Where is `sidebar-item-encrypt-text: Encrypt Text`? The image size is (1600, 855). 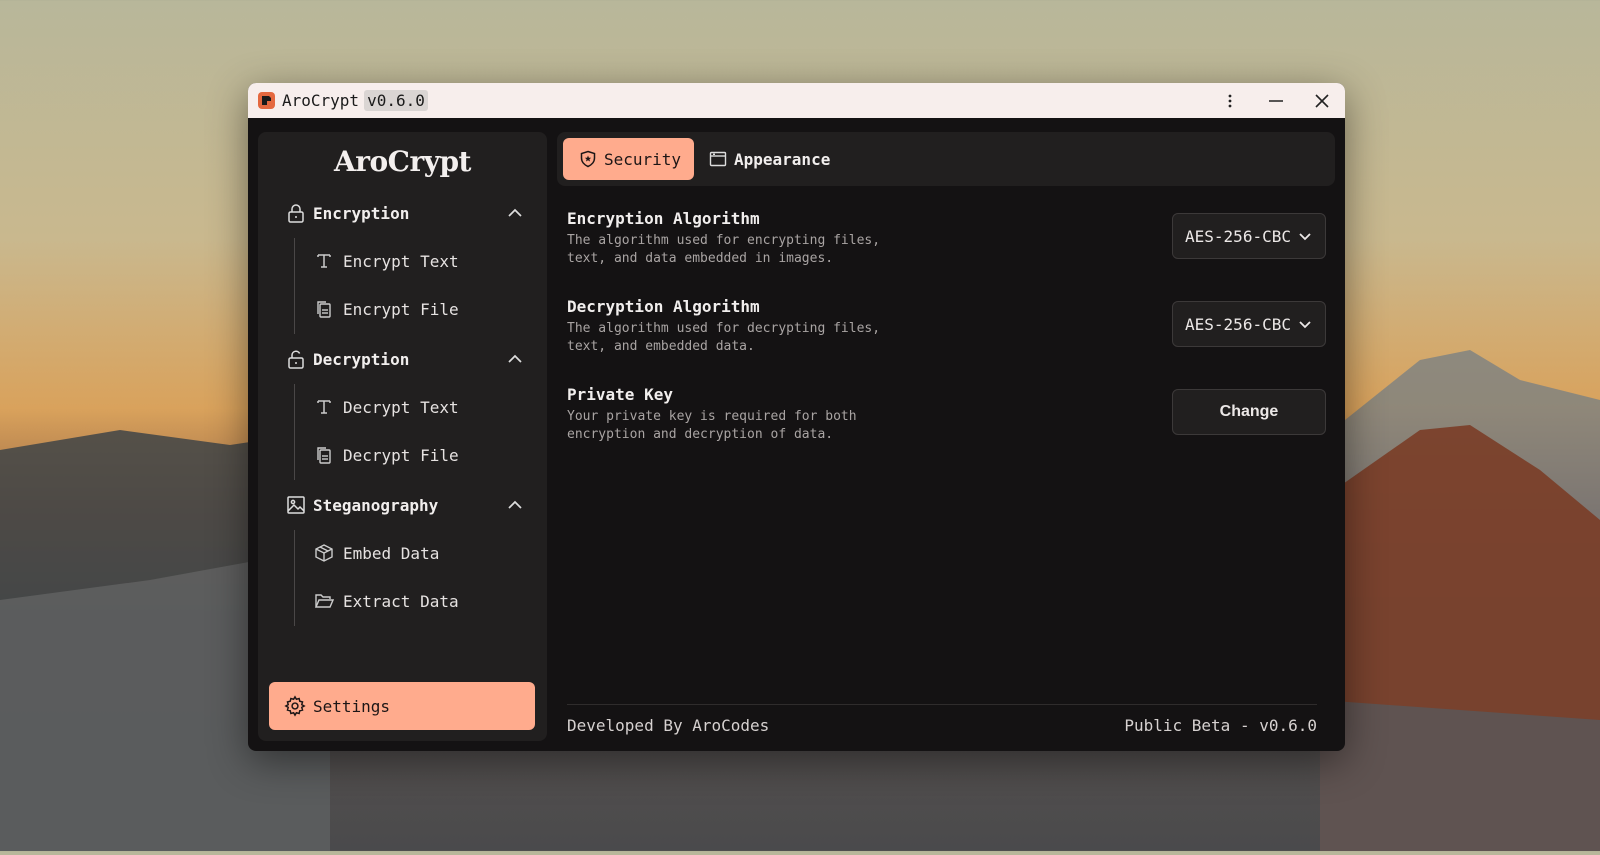
sidebar-item-encrypt-text: Encrypt Text is located at coordinates (386, 261).